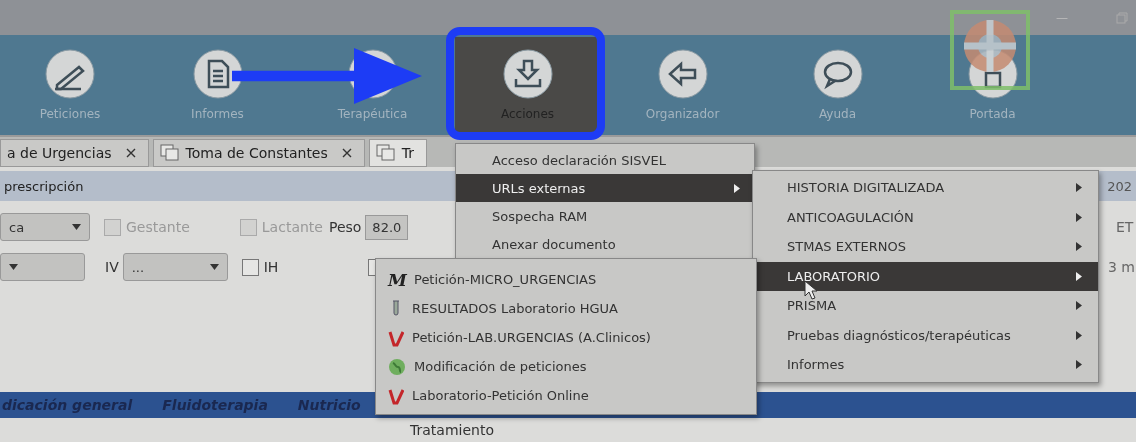  Describe the element at coordinates (925, 306) in the screenshot. I see `menu-item: PRISMA` at that location.